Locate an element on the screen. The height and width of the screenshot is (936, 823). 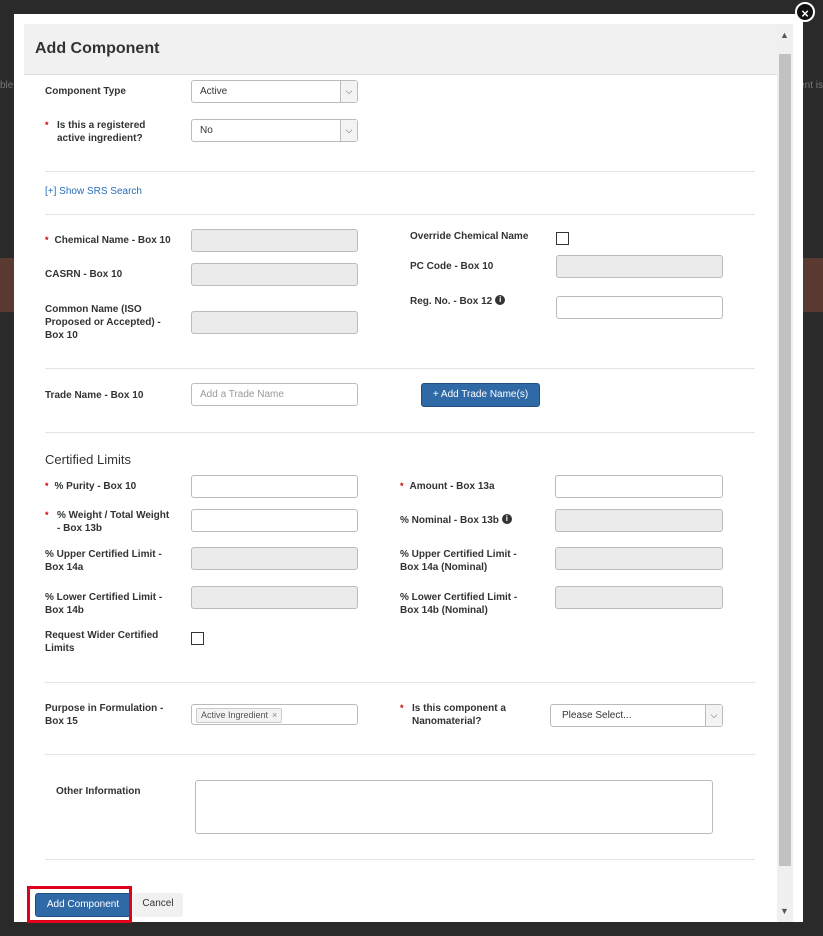
other-information-textarea is located at coordinates (454, 807).